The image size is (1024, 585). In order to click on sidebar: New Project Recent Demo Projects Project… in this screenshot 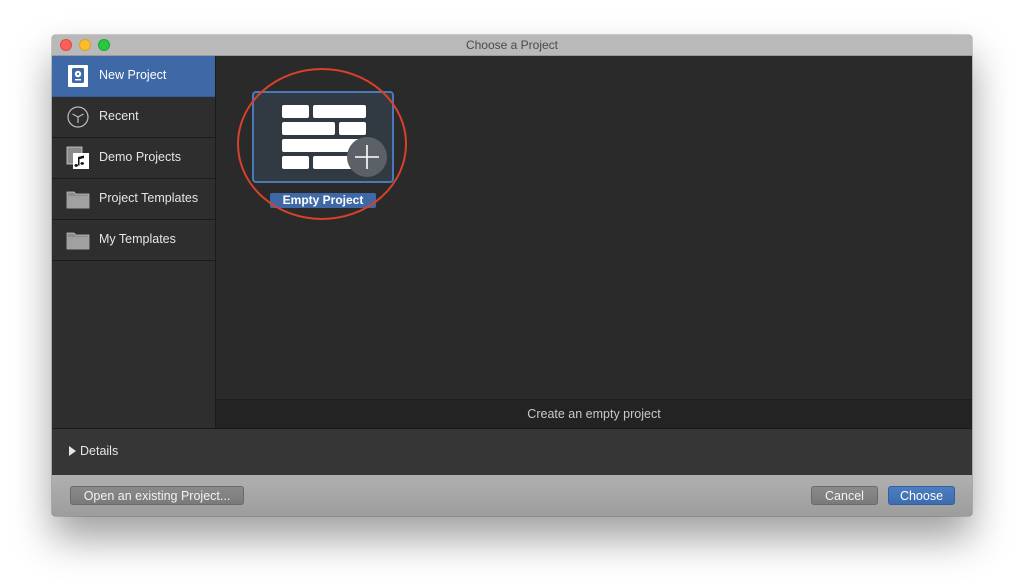, I will do `click(134, 242)`.